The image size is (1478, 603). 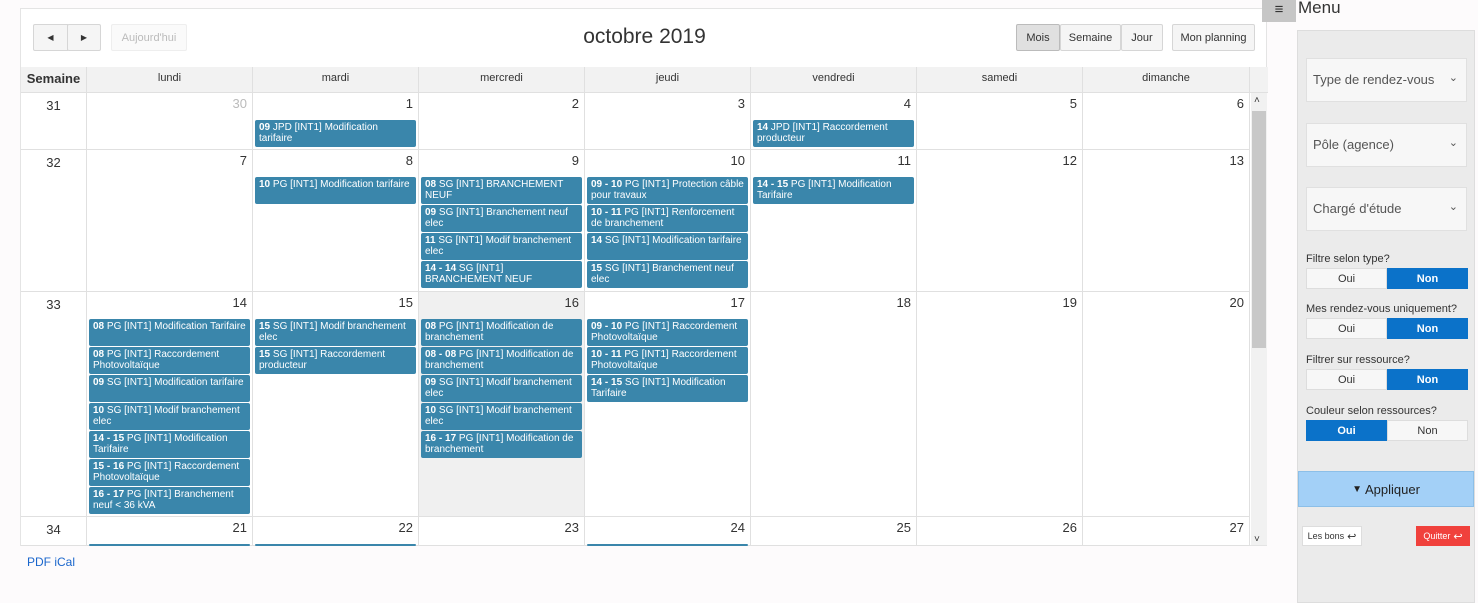 I want to click on calendar-event: 15 SG [INT1] Branchement neuf elec, so click(x=667, y=274).